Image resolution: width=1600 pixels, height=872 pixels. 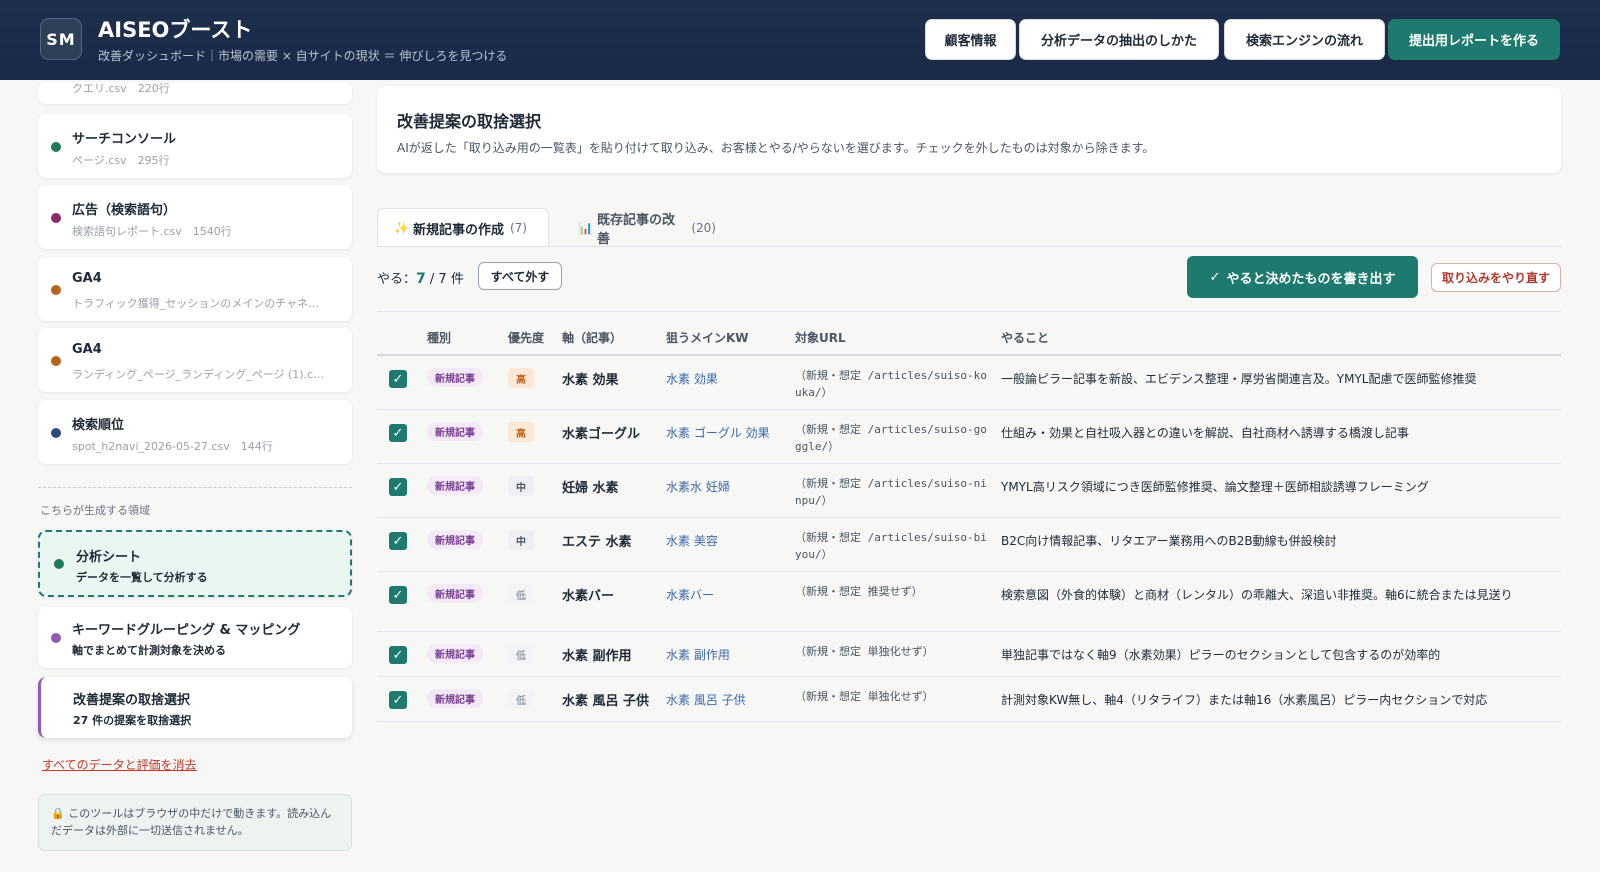 I want to click on tab-existing-articles: 📊 既存記事の改善 (20), so click(x=647, y=227).